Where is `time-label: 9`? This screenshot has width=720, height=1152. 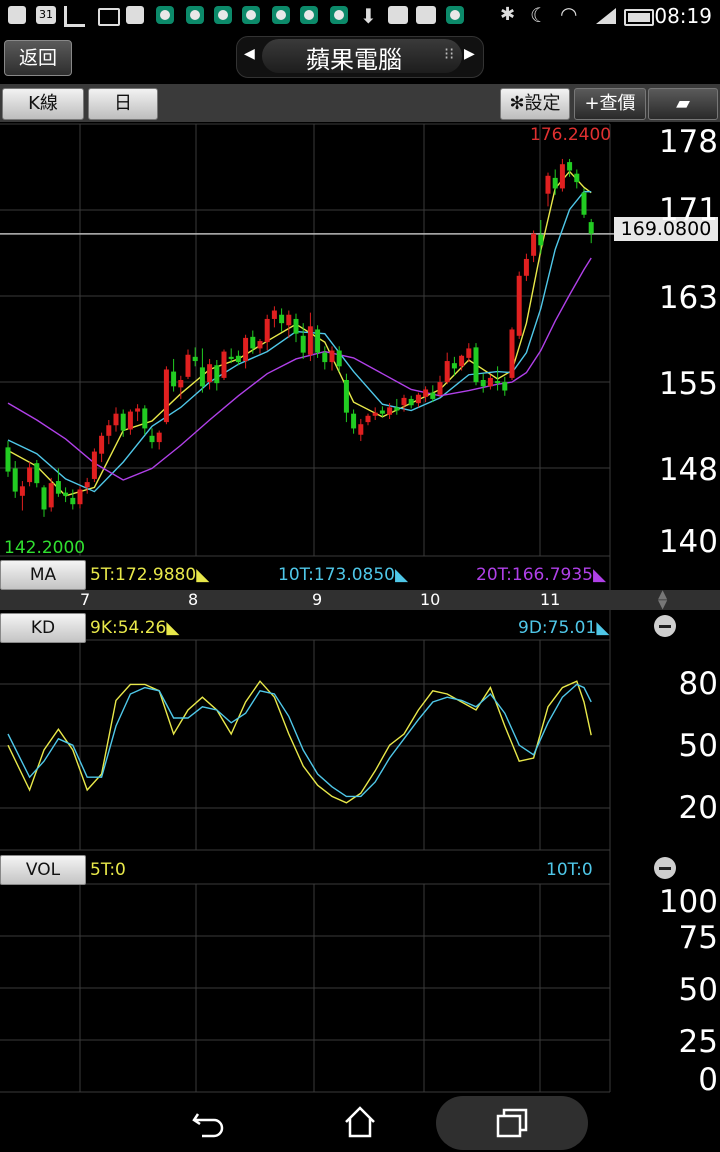
time-label: 9 is located at coordinates (317, 599).